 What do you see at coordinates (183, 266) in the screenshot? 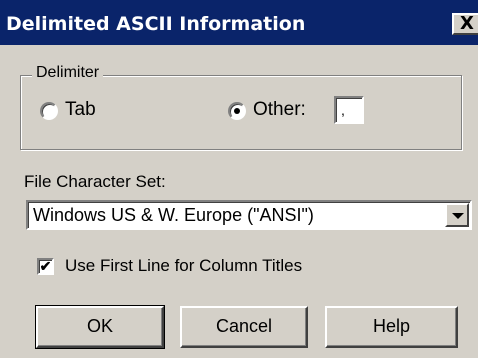
I see `first-line-label: Use First Line for Column Titles` at bounding box center [183, 266].